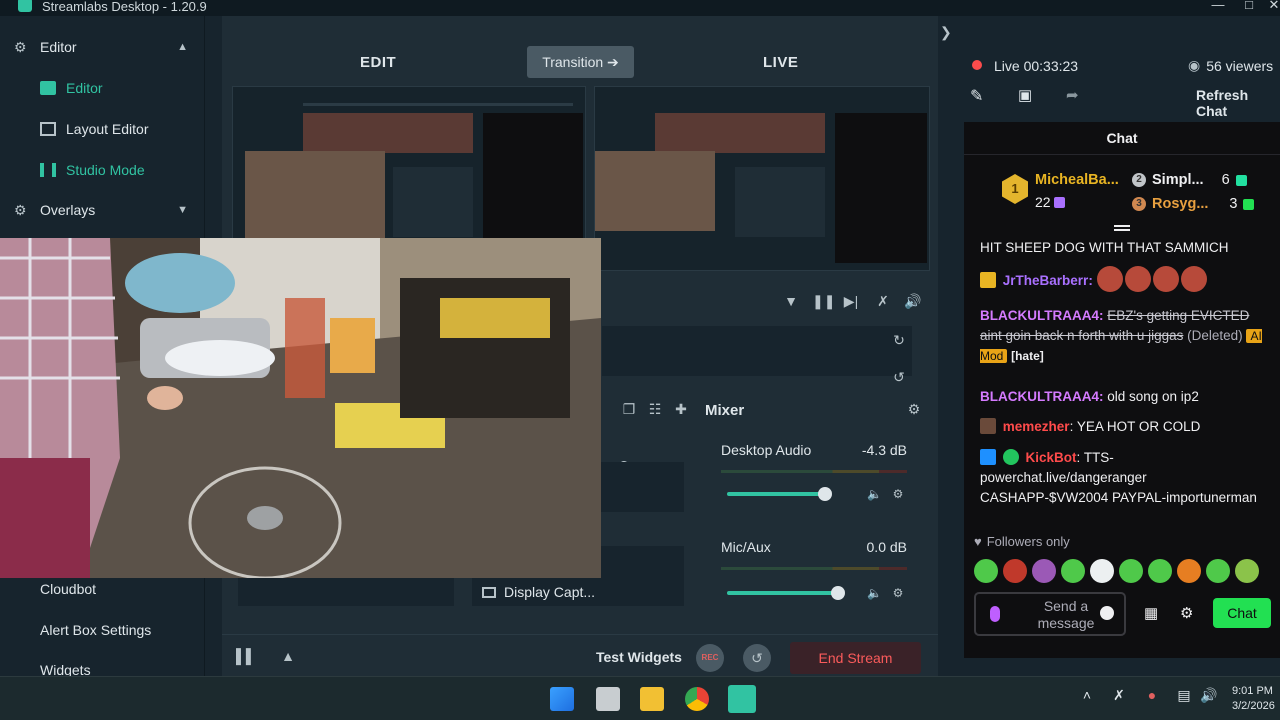 The width and height of the screenshot is (1280, 720). Describe the element at coordinates (762, 178) in the screenshot. I see `live-preview` at that location.